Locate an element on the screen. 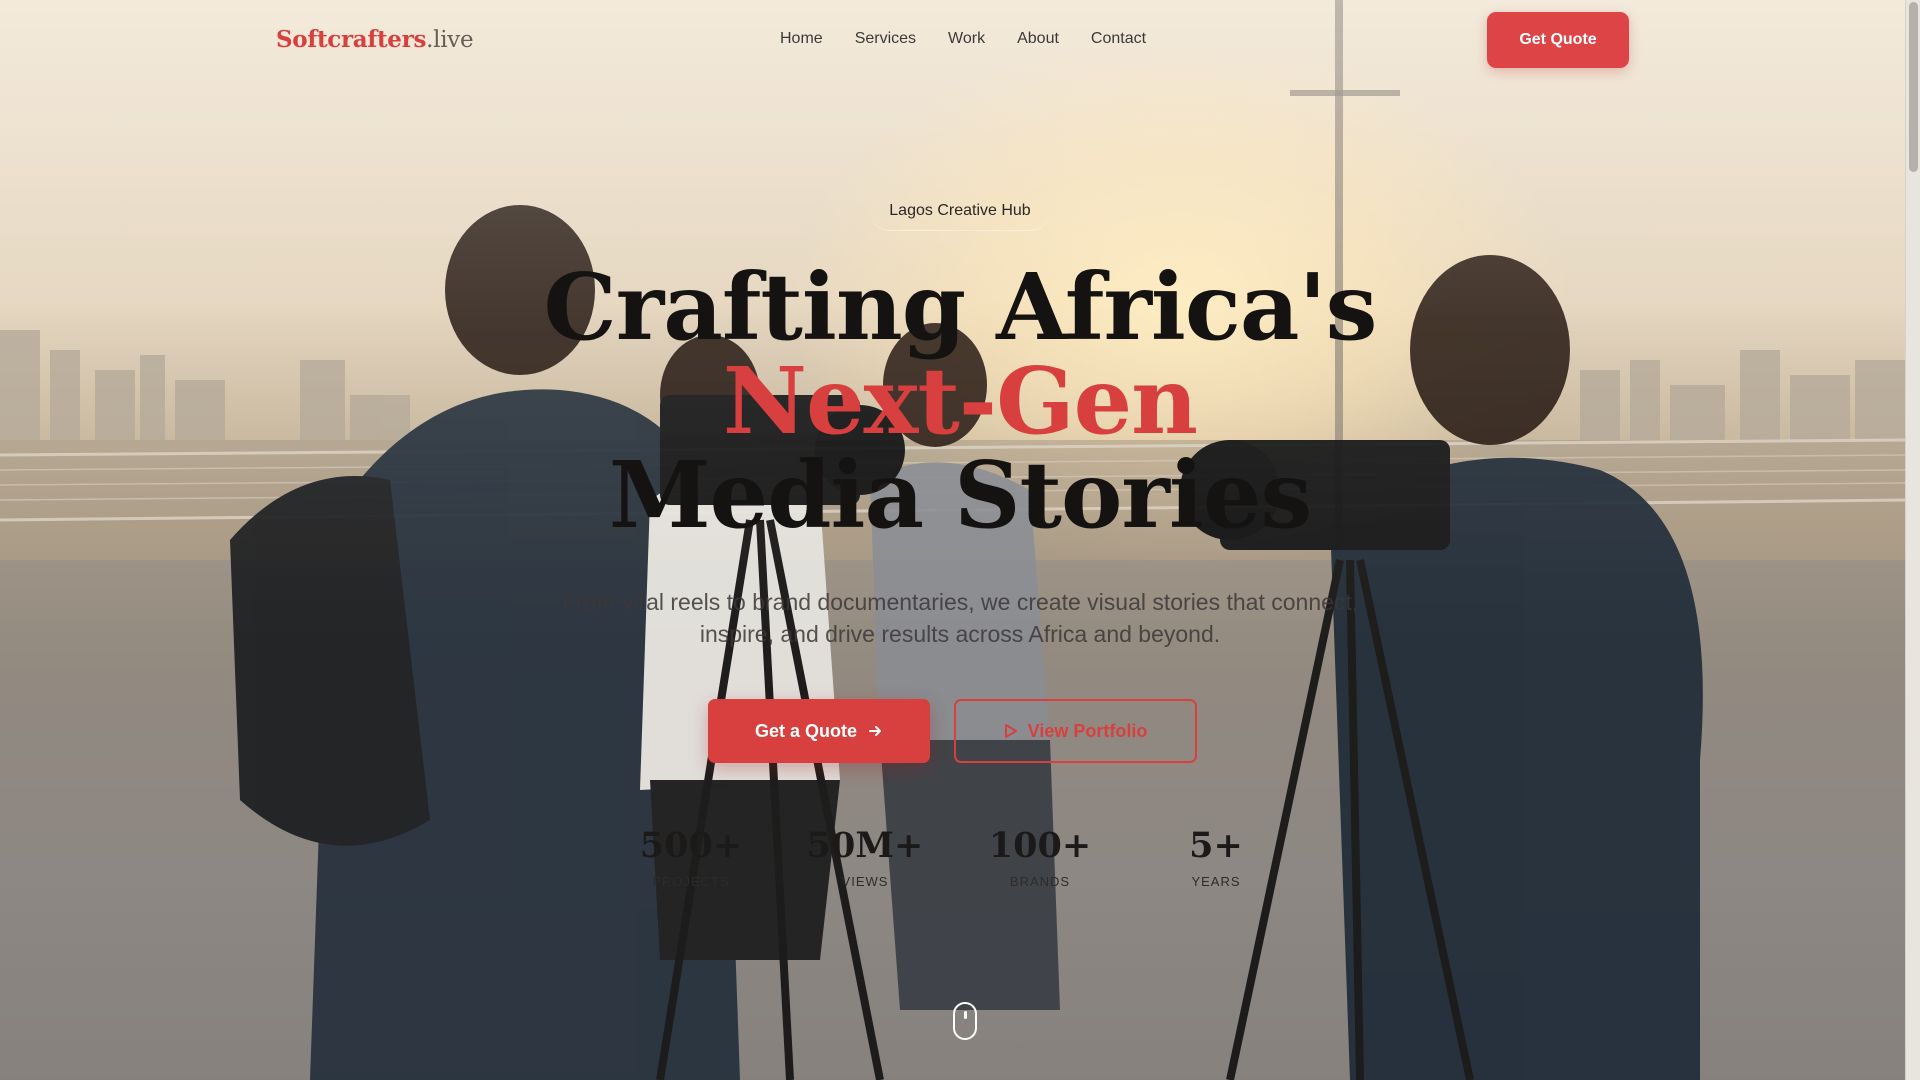  scroll-dot is located at coordinates (965, 1015).